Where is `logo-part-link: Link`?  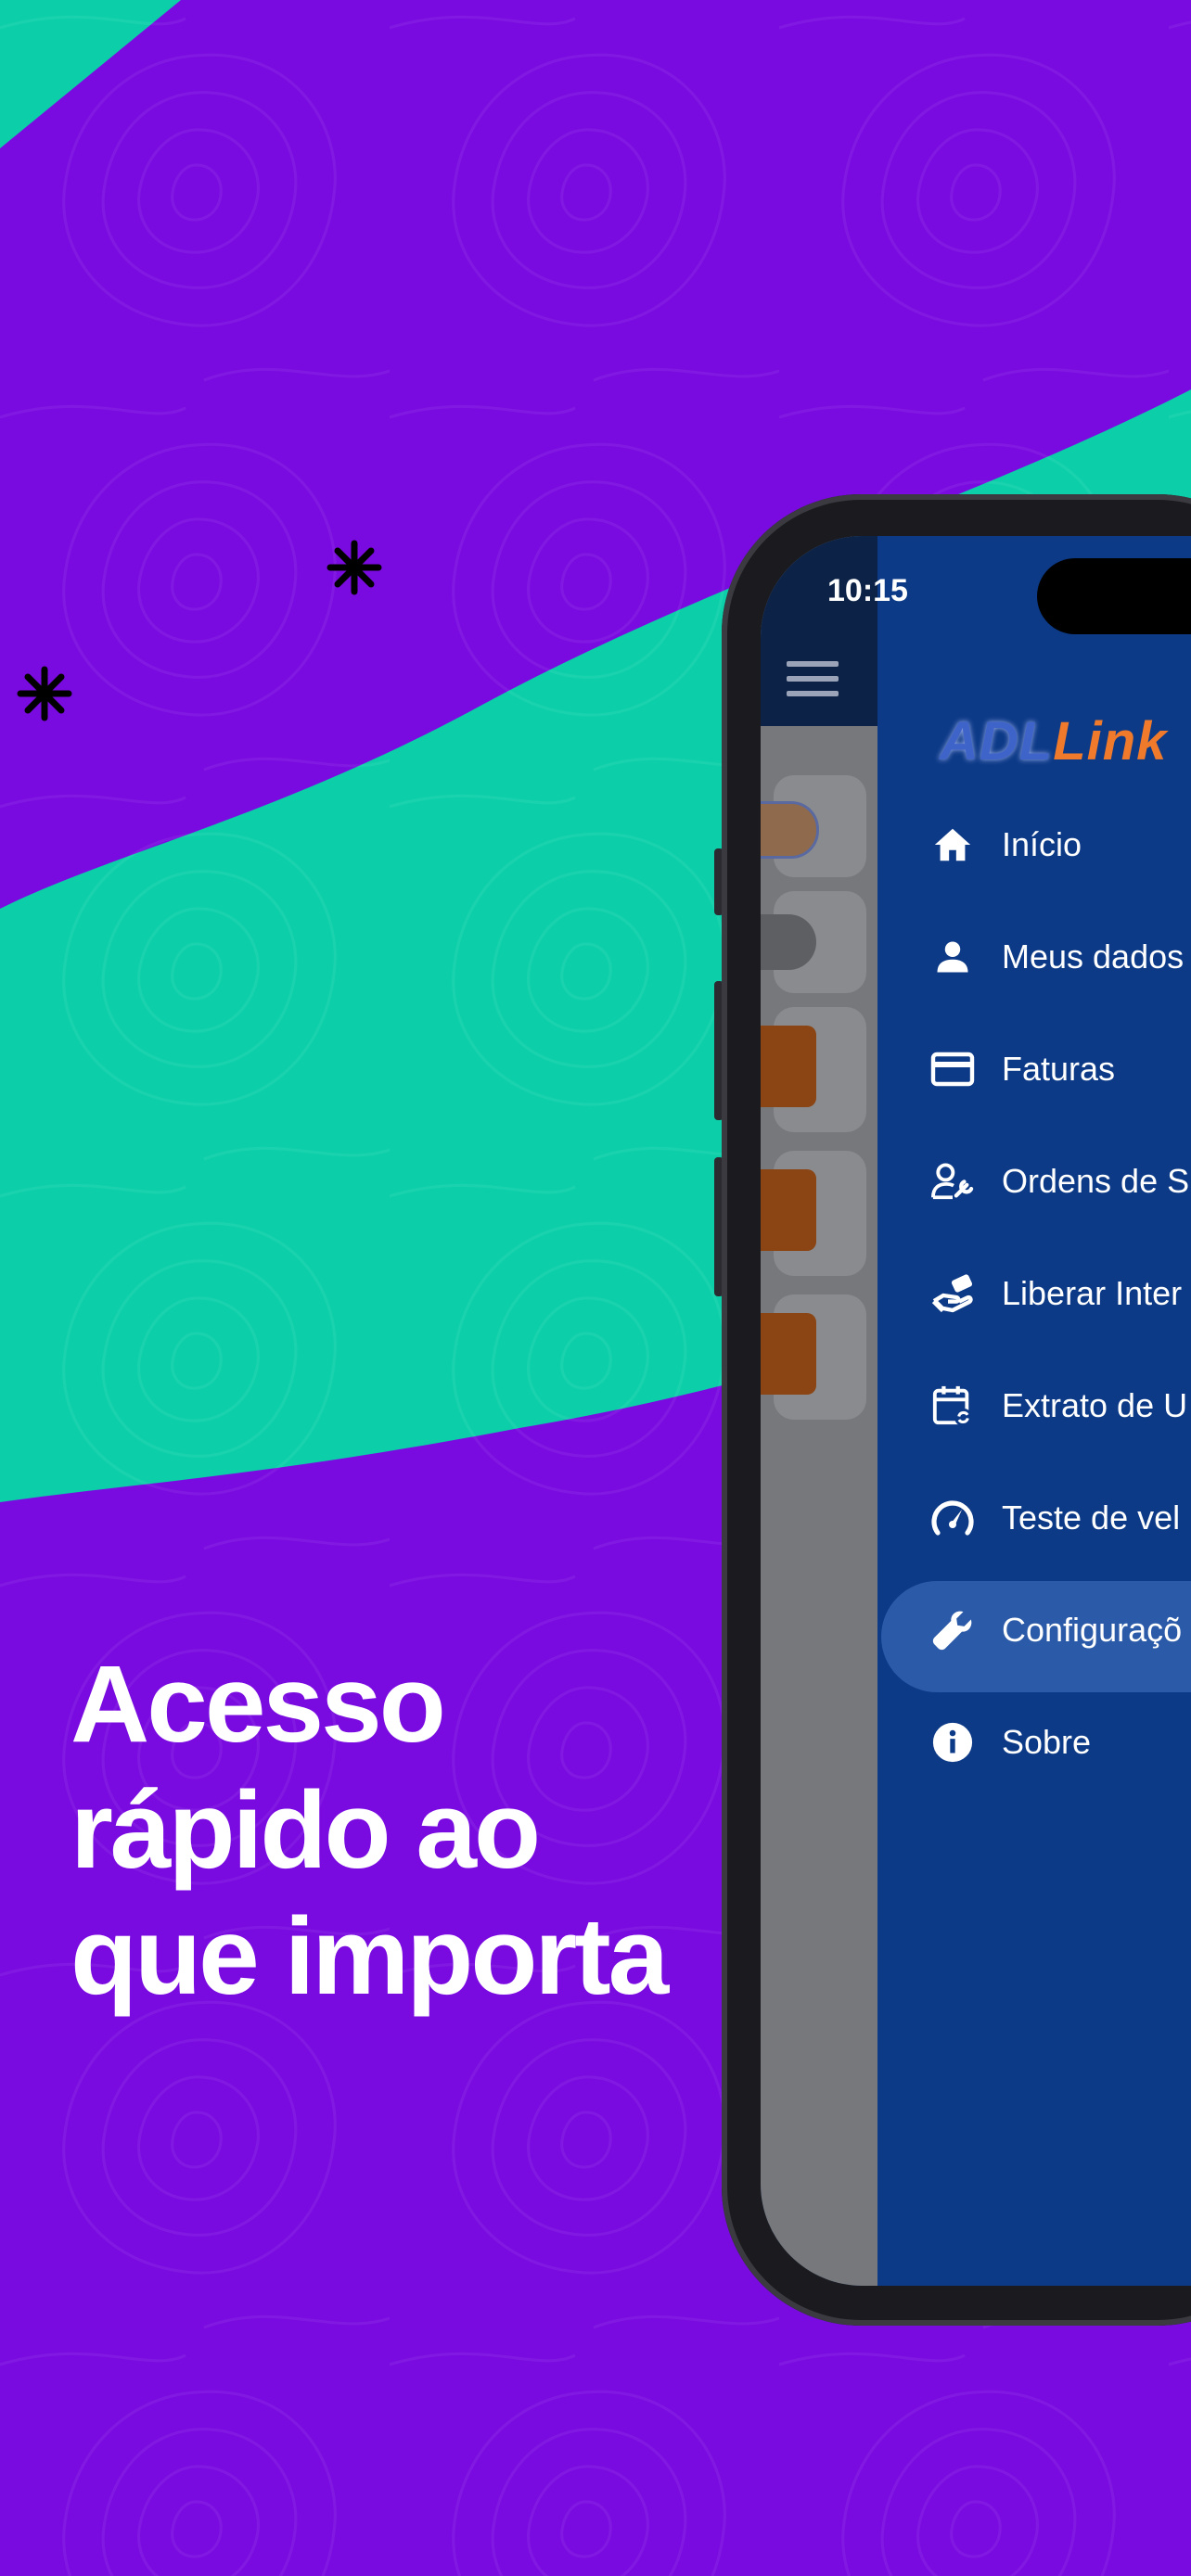
logo-part-link: Link is located at coordinates (1110, 742).